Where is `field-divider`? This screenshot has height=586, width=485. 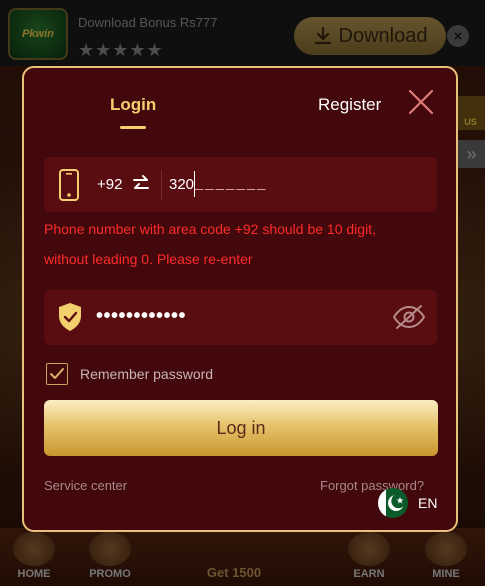 field-divider is located at coordinates (161, 185).